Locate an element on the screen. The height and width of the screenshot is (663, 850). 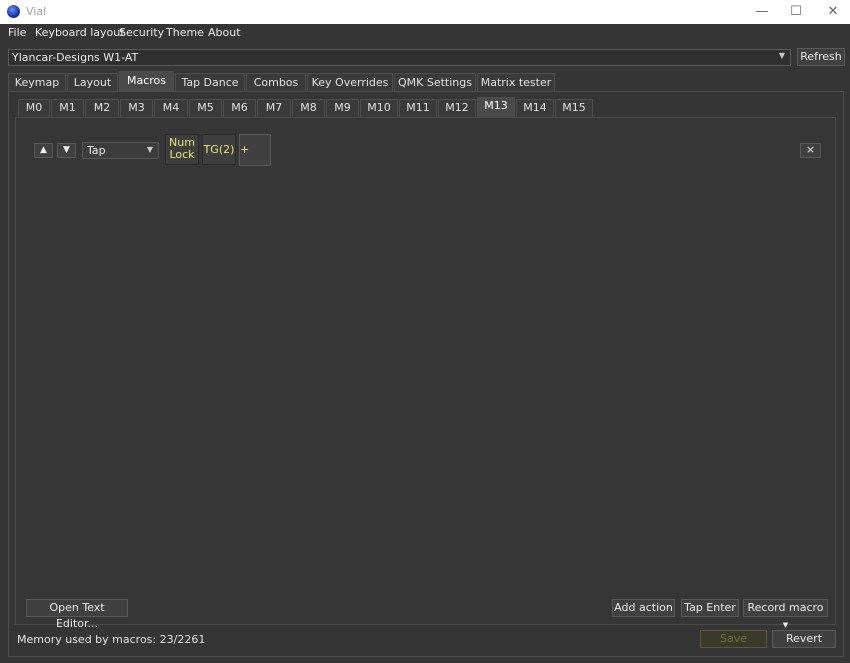
tab-matrix-tester: Matrix tester is located at coordinates (516, 82).